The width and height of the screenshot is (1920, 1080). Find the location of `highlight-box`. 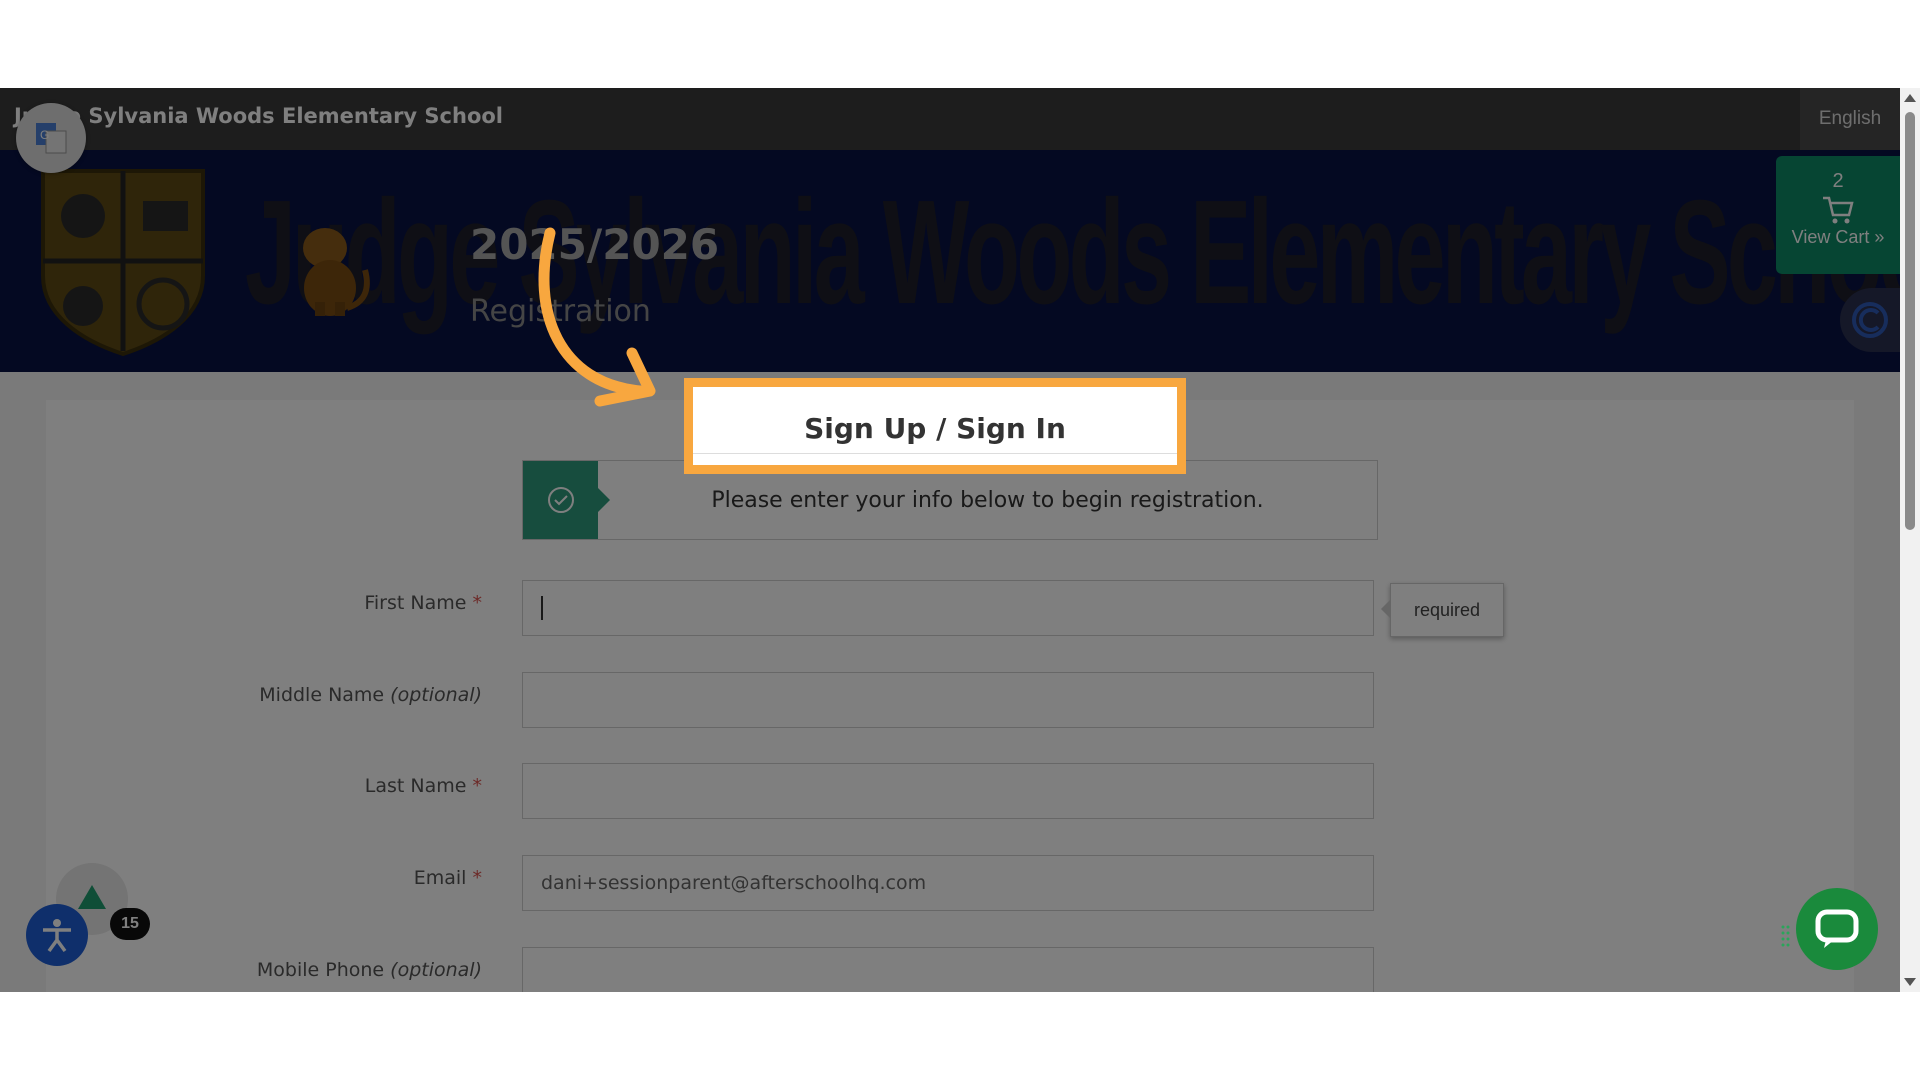

highlight-box is located at coordinates (935, 426).